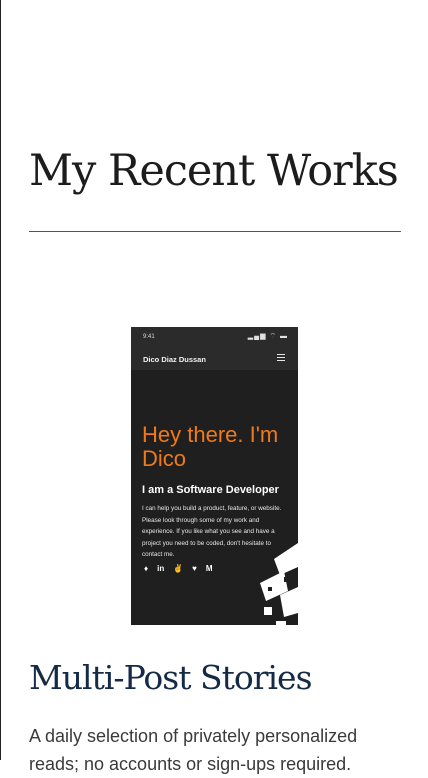  I want to click on pixel-decoration-graphic, so click(279, 584).